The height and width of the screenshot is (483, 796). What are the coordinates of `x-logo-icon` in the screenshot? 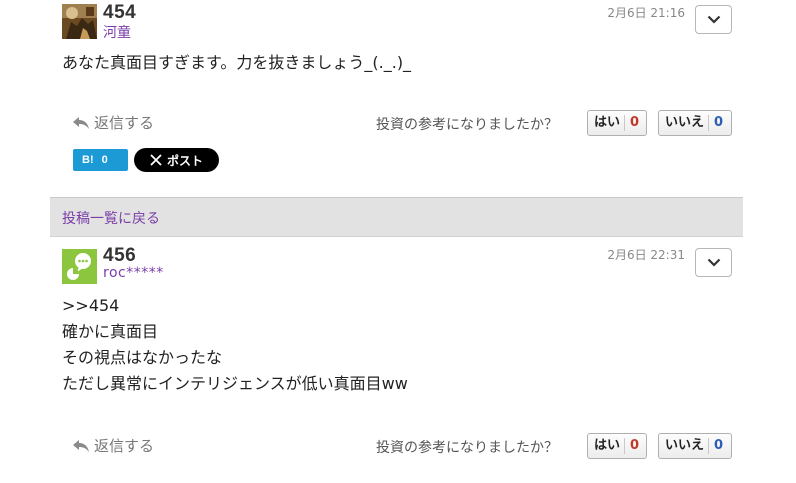 It's located at (156, 160).